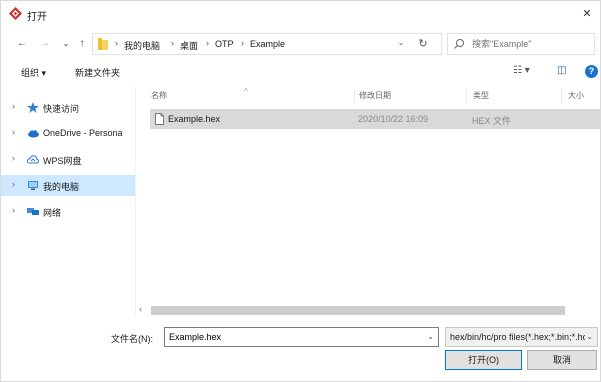 The width and height of the screenshot is (601, 382). What do you see at coordinates (33, 134) in the screenshot?
I see `cloud-icon` at bounding box center [33, 134].